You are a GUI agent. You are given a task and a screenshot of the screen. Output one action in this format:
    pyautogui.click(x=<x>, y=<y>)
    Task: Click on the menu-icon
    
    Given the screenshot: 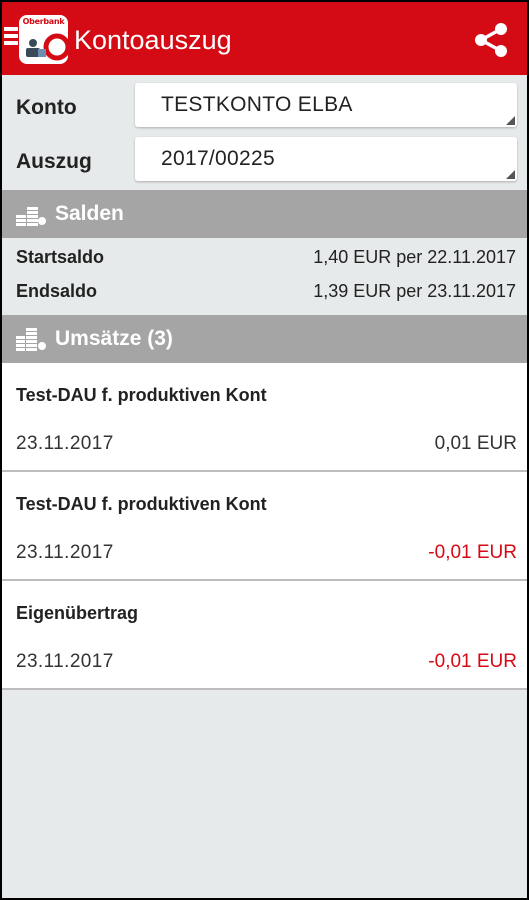 What is the action you would take?
    pyautogui.click(x=11, y=38)
    